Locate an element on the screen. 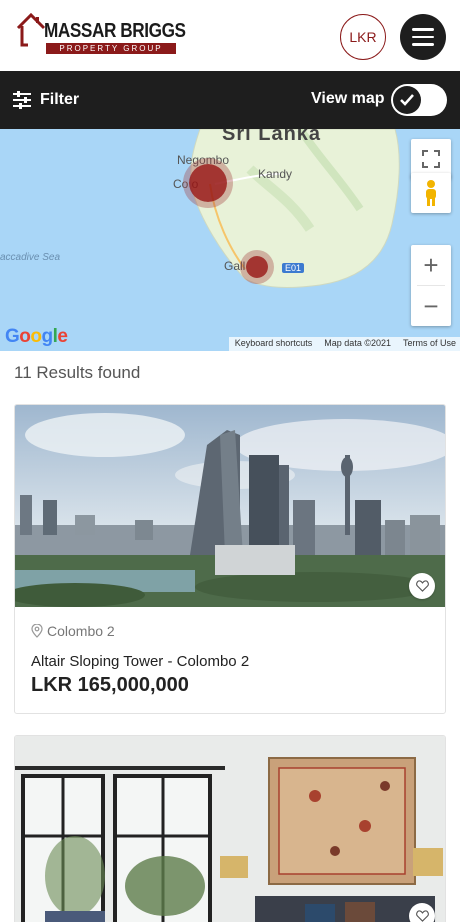  map-label-sea: accadive Sea is located at coordinates (30, 257).